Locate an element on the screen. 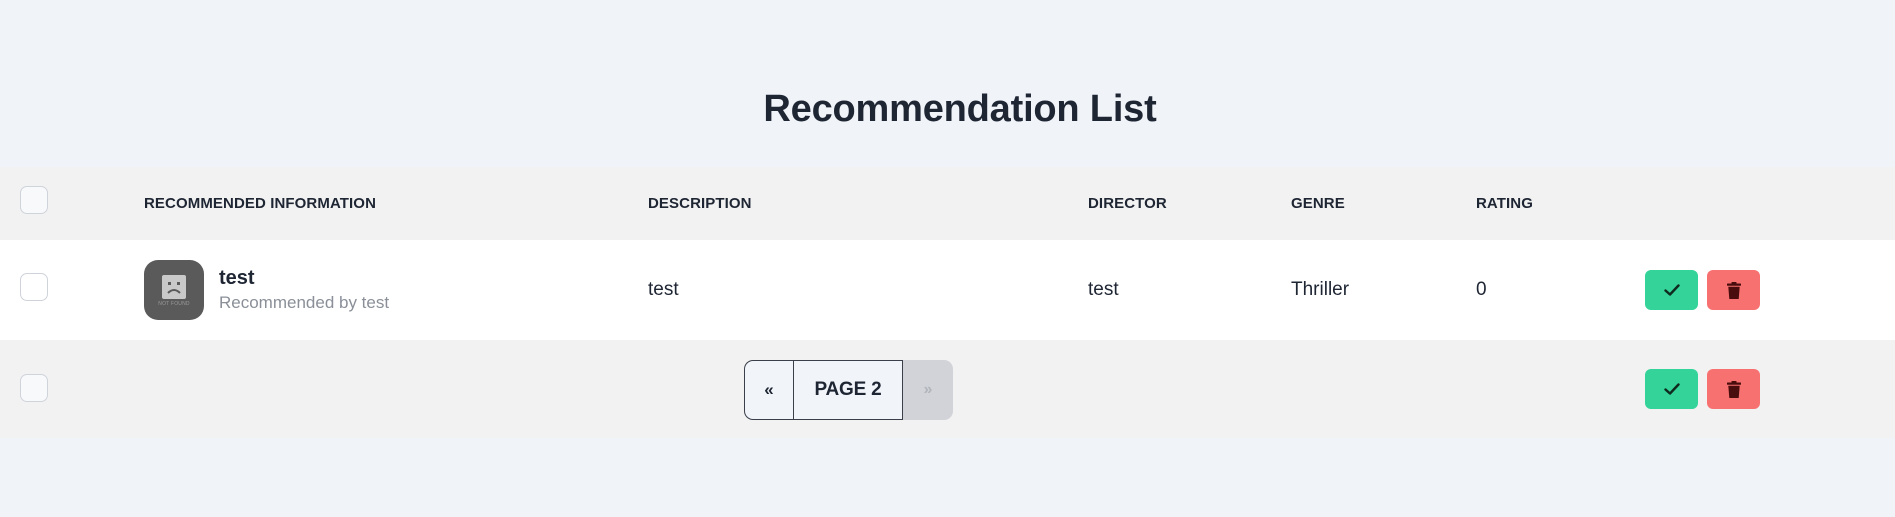  row-checkbox is located at coordinates (34, 286).